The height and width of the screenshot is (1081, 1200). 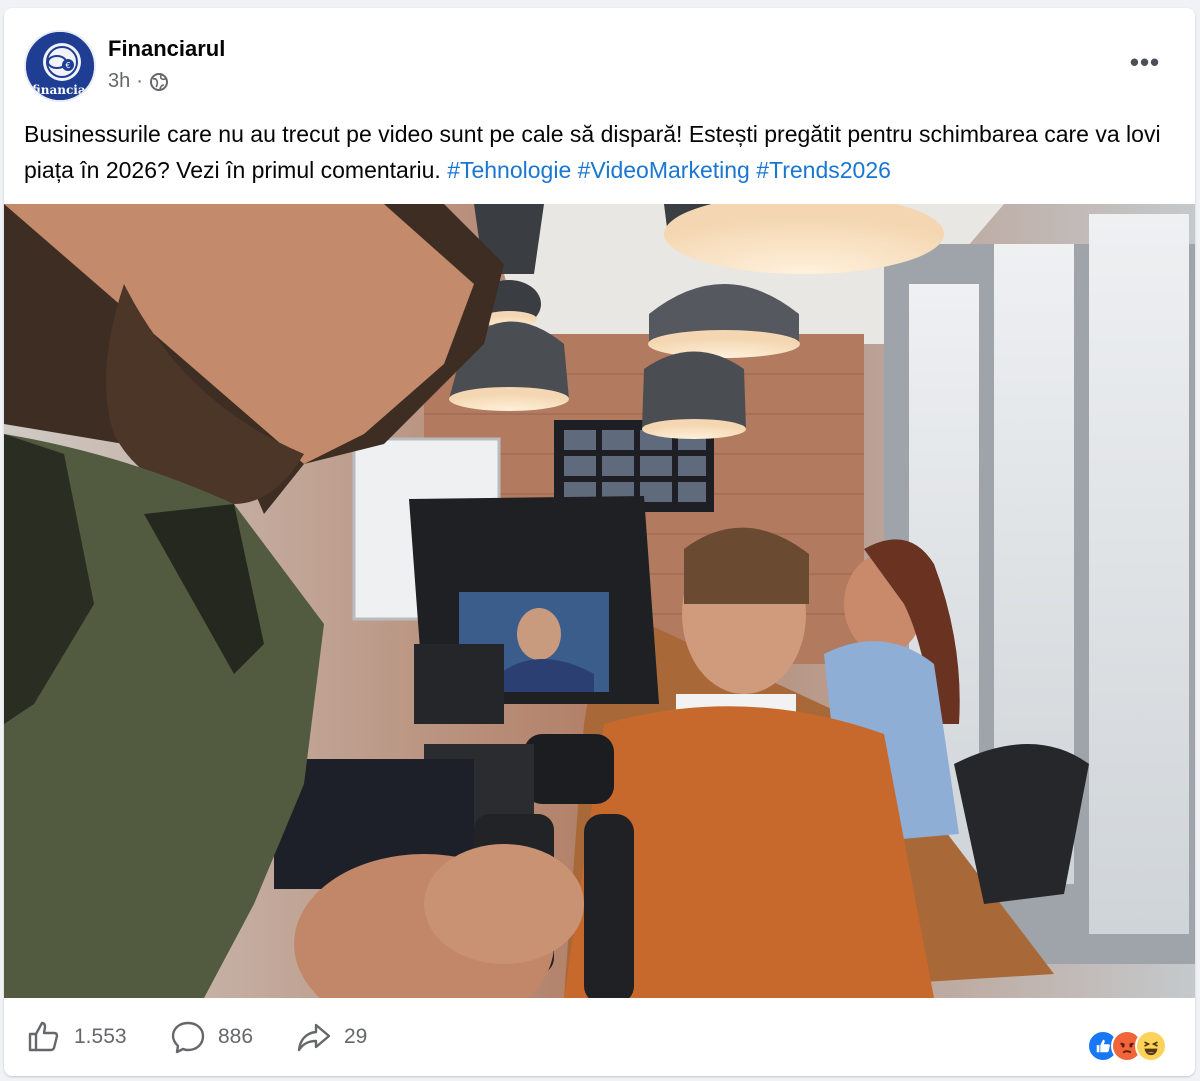 I want to click on thumbs-up-icon, so click(x=43, y=1036).